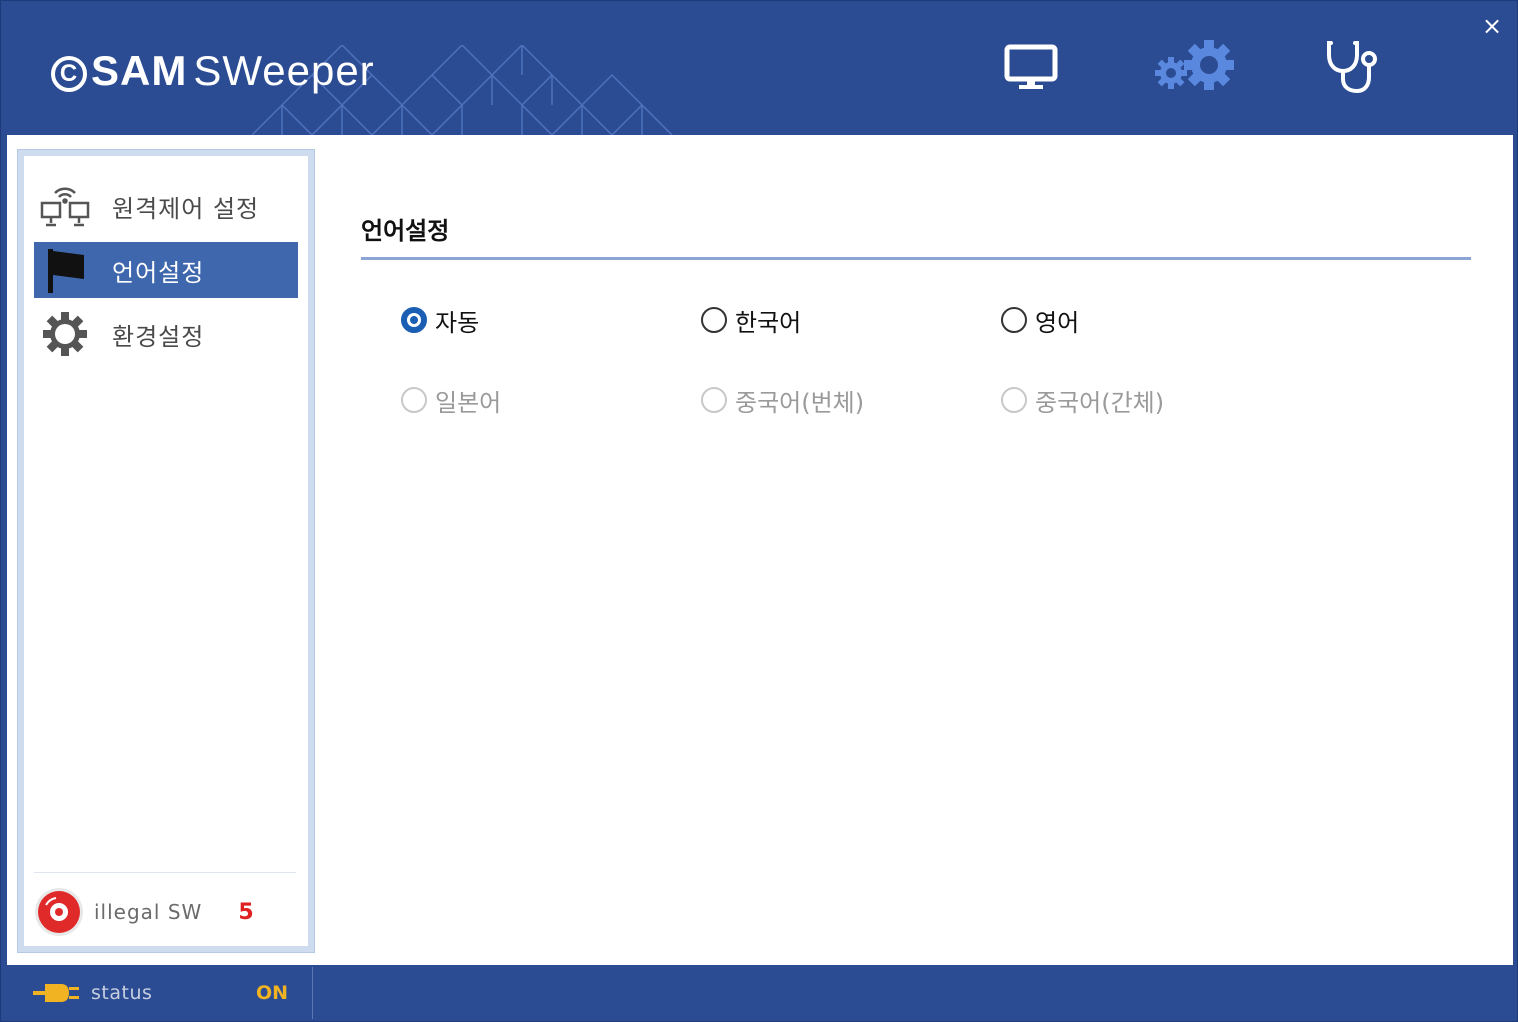 This screenshot has width=1518, height=1022. I want to click on radio-label: 중국어(번체), so click(800, 402).